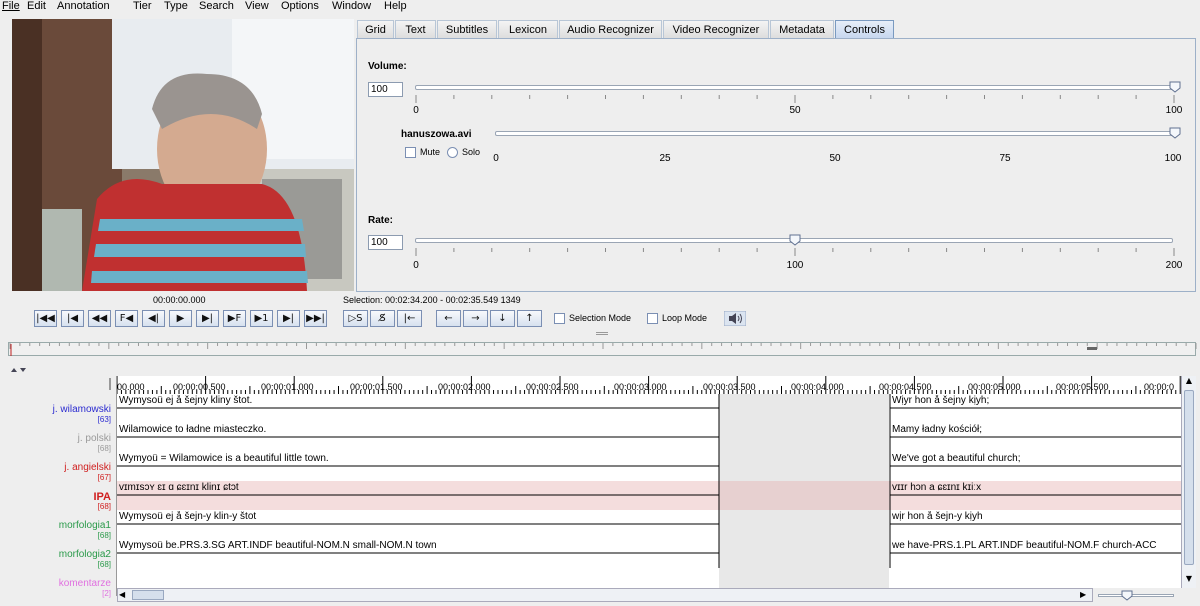  I want to click on loop-mode-checkbox, so click(652, 318).